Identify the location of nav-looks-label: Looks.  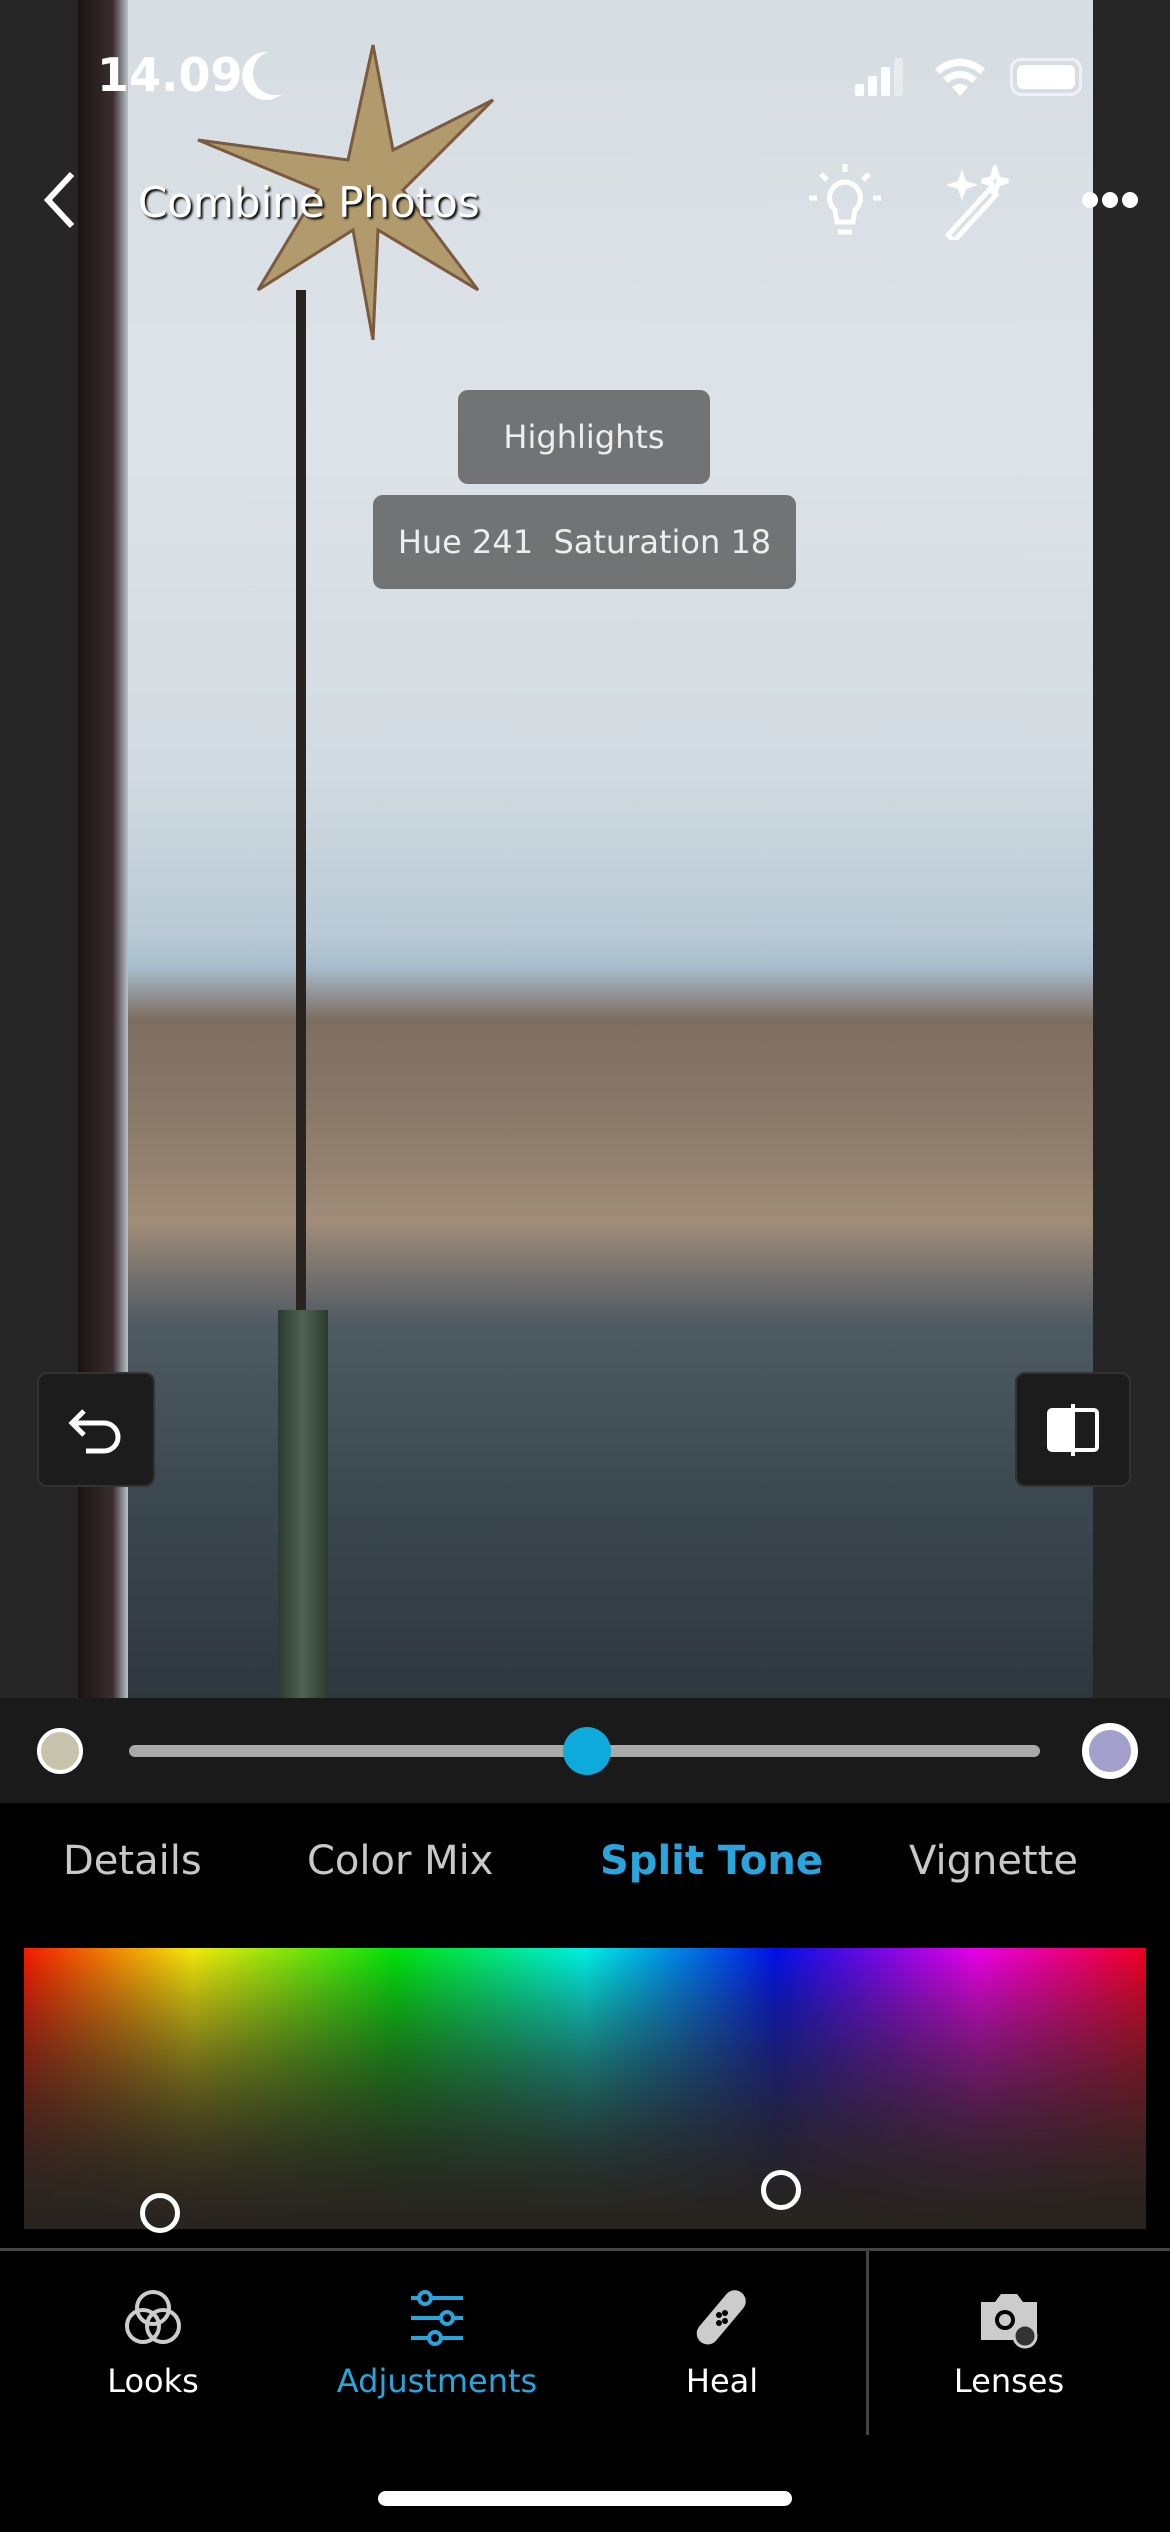
(153, 2381).